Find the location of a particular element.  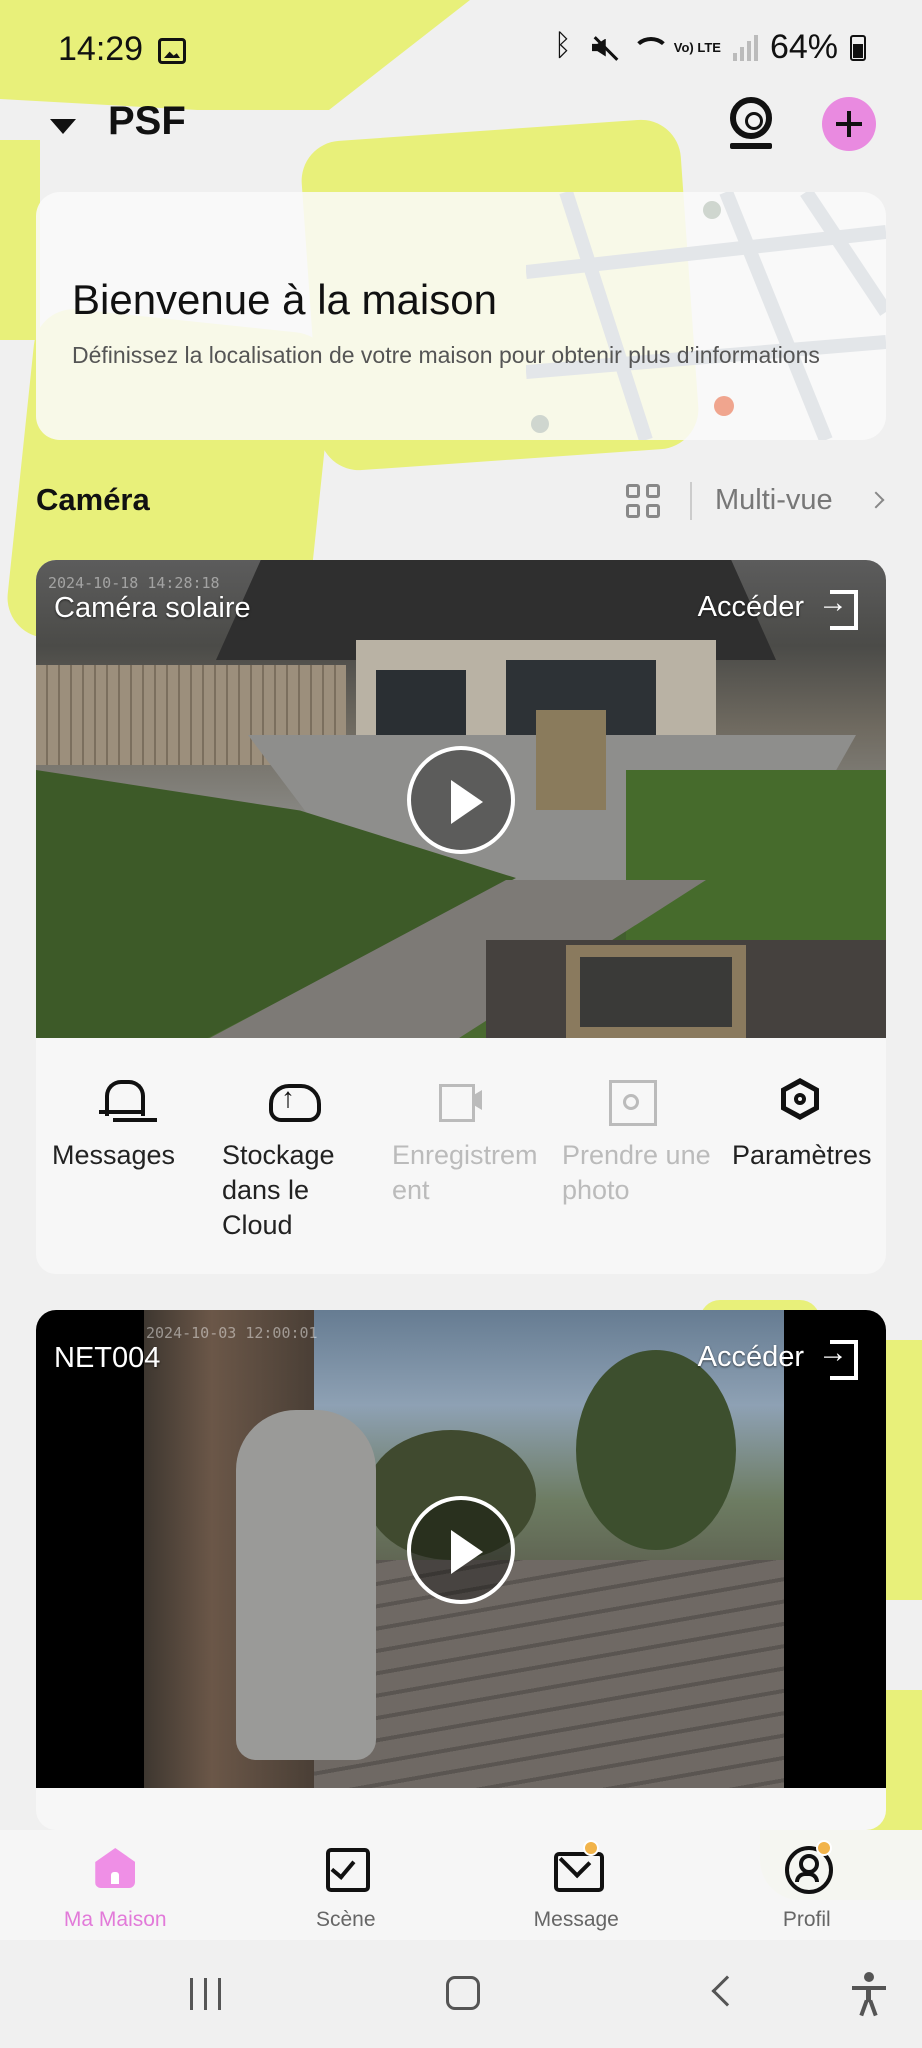

battery-percent: 64% is located at coordinates (803, 47).